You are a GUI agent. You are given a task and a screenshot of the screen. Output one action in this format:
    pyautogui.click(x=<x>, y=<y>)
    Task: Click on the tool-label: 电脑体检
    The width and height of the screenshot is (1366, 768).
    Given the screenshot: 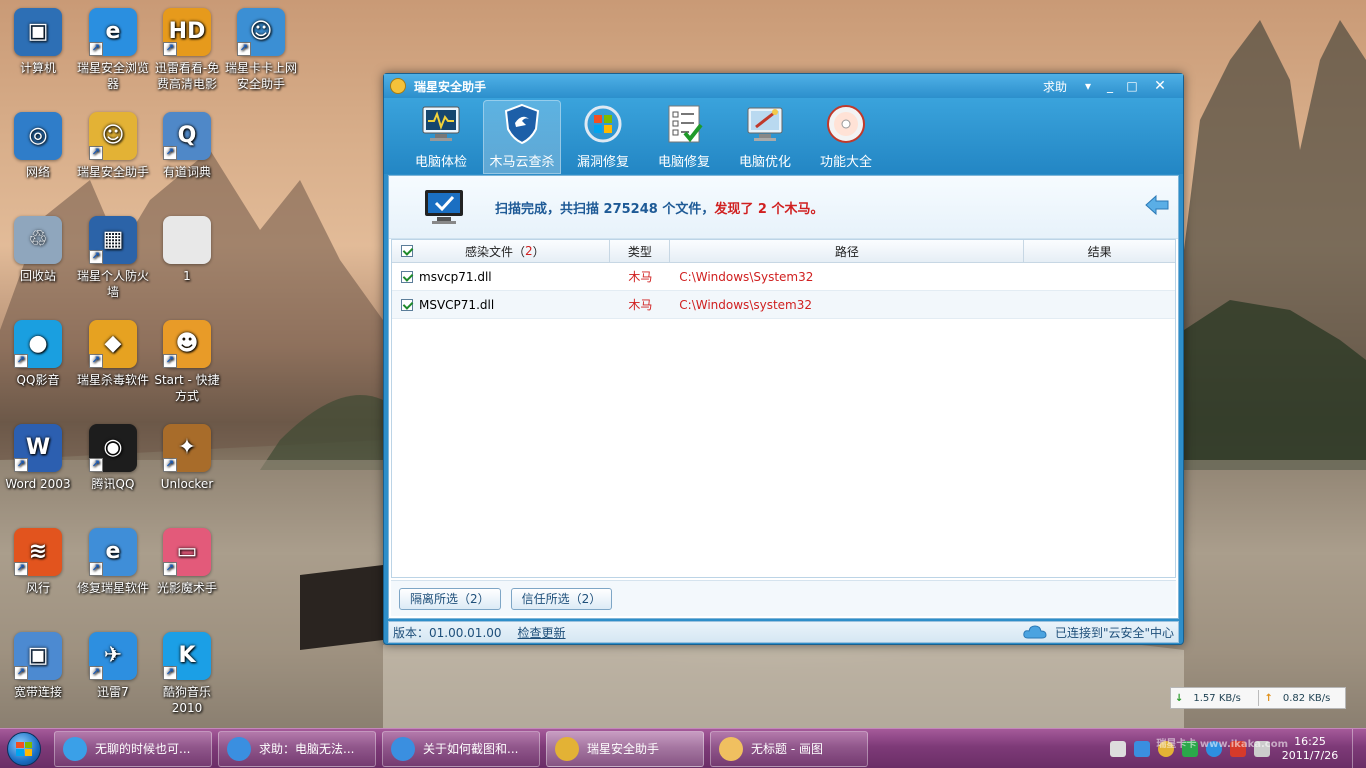 What is the action you would take?
    pyautogui.click(x=440, y=162)
    